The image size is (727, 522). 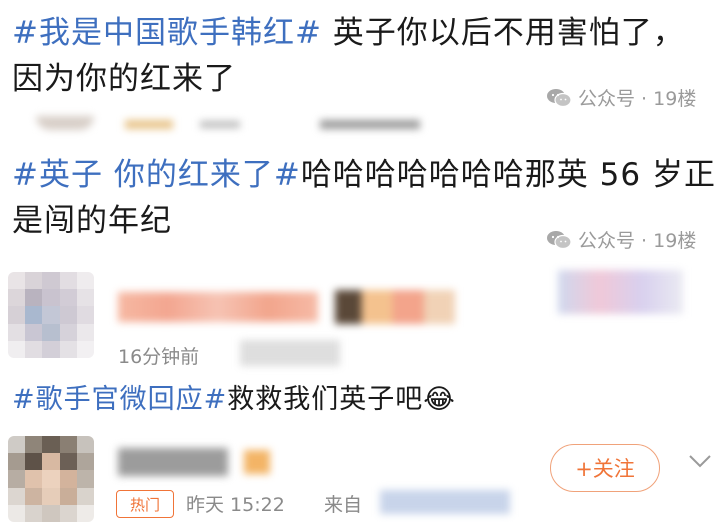 What do you see at coordinates (620, 292) in the screenshot?
I see `header-decoration` at bounding box center [620, 292].